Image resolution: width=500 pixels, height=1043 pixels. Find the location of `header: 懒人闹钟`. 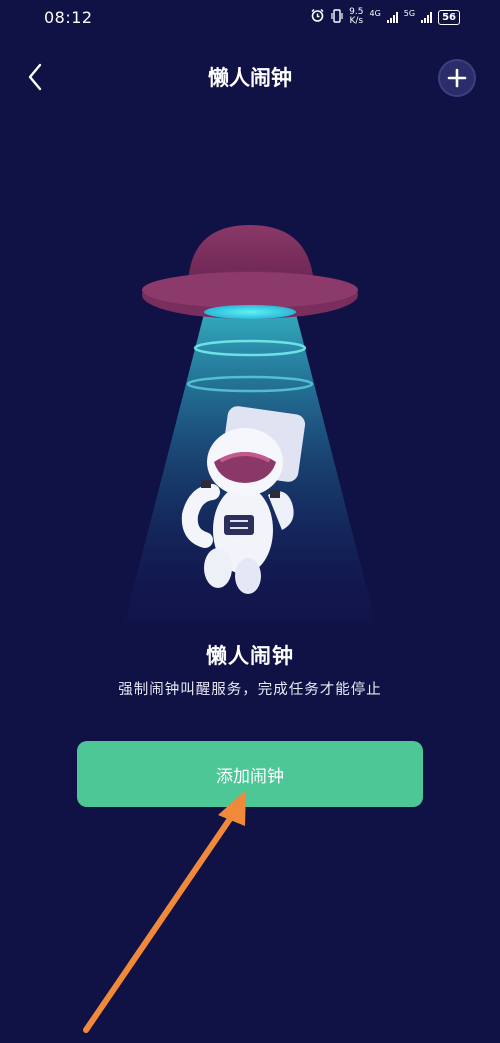

header: 懒人闹钟 is located at coordinates (250, 77).